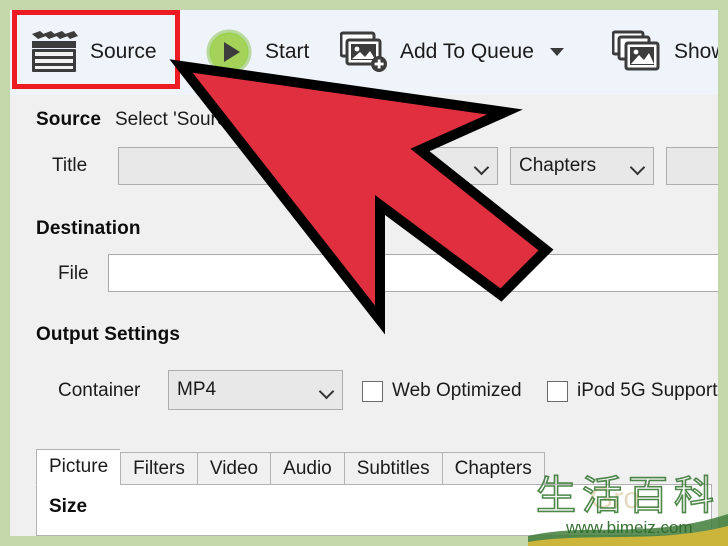 The image size is (728, 546). Describe the element at coordinates (467, 51) in the screenshot. I see `toolbar-add-to-queue-label: Add To Queue` at that location.